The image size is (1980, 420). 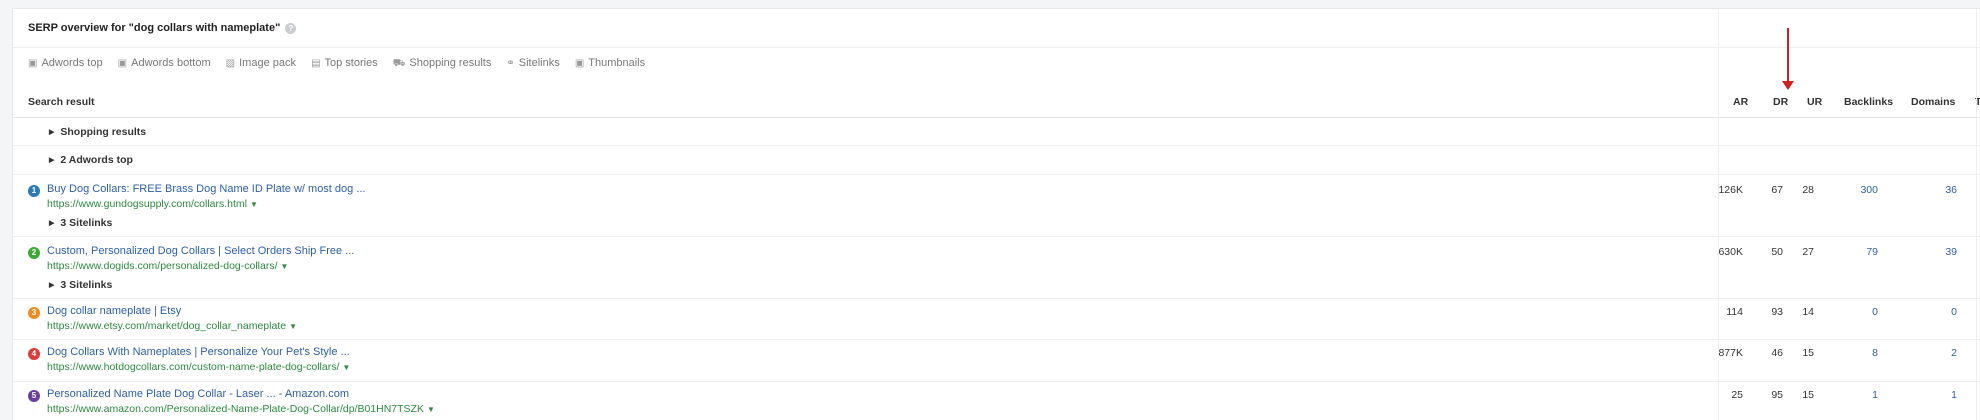 I want to click on backlinks-value: 300, so click(x=1858, y=190).